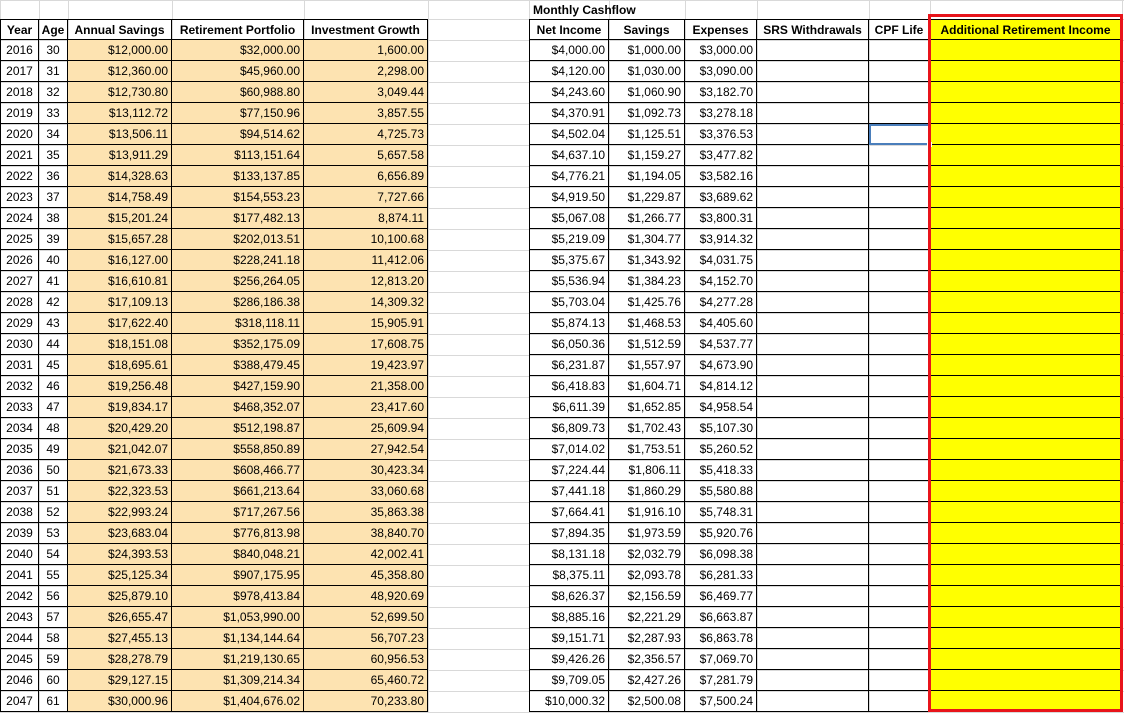 This screenshot has height=713, width=1124. I want to click on right-cell: $6,611.39, so click(569, 407).